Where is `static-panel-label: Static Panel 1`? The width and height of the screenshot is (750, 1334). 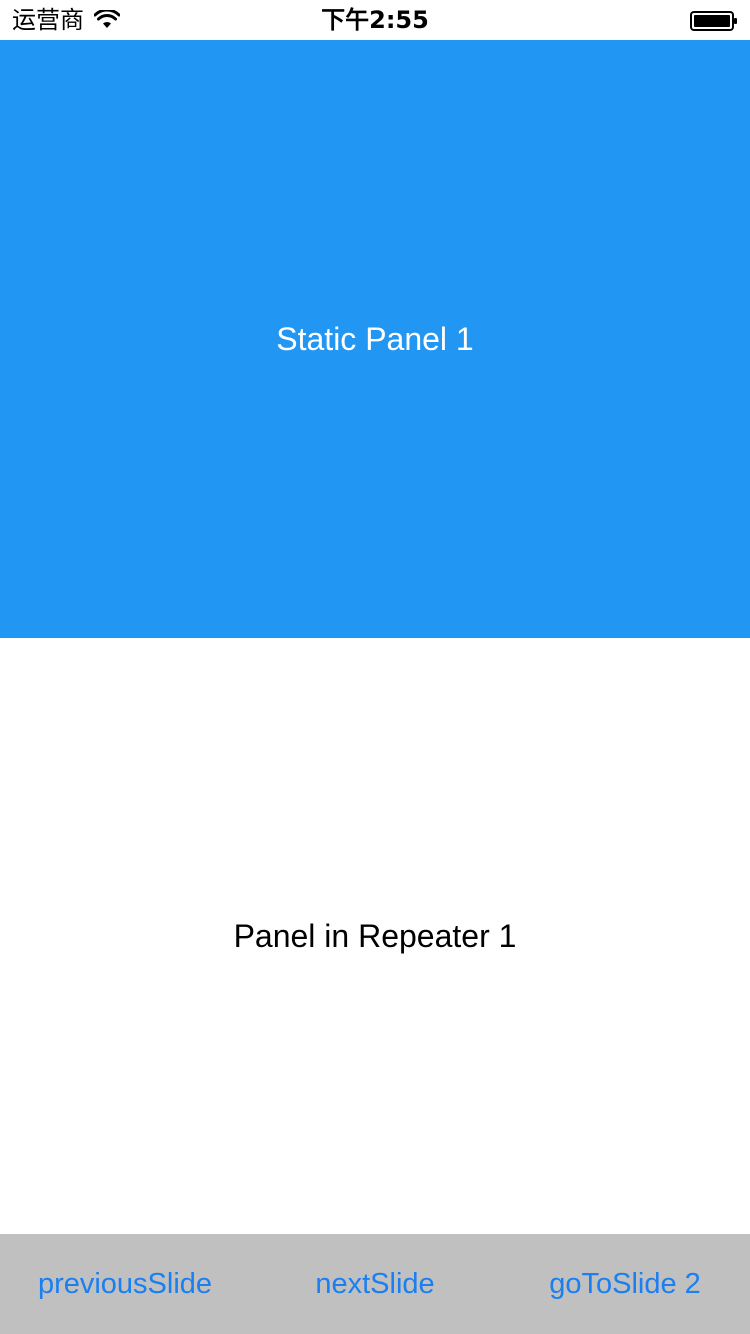
static-panel-label: Static Panel 1 is located at coordinates (375, 338).